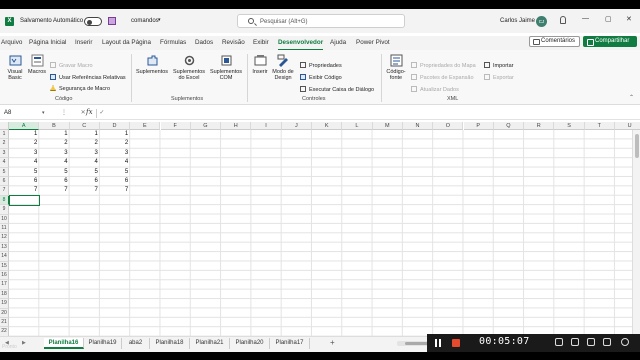 This screenshot has width=640, height=360. What do you see at coordinates (559, 342) in the screenshot?
I see `zoom-icon` at bounding box center [559, 342].